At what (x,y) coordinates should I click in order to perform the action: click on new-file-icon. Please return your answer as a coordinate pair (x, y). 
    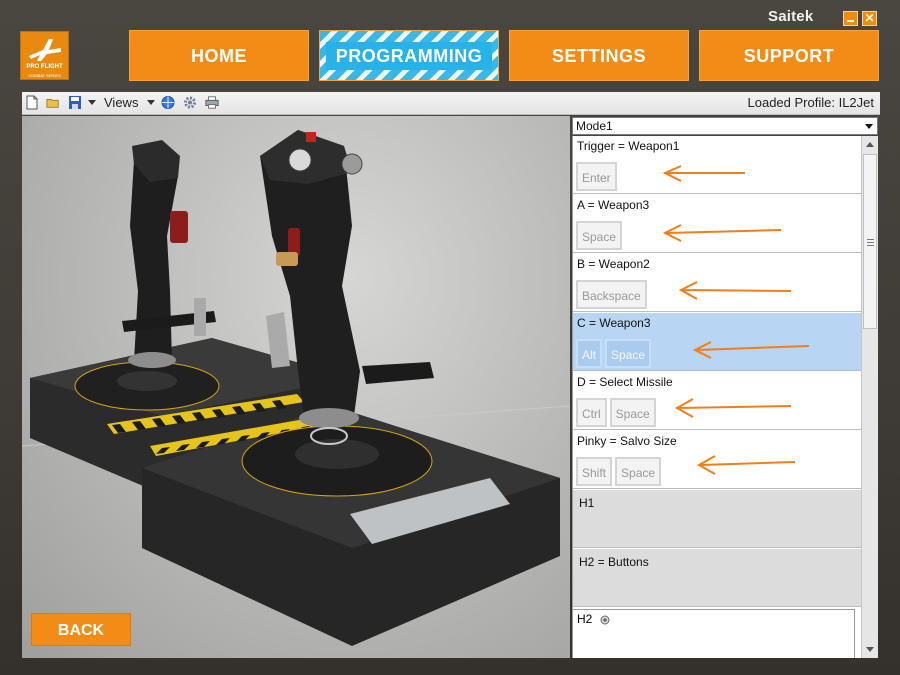
    Looking at the image, I should click on (32, 102).